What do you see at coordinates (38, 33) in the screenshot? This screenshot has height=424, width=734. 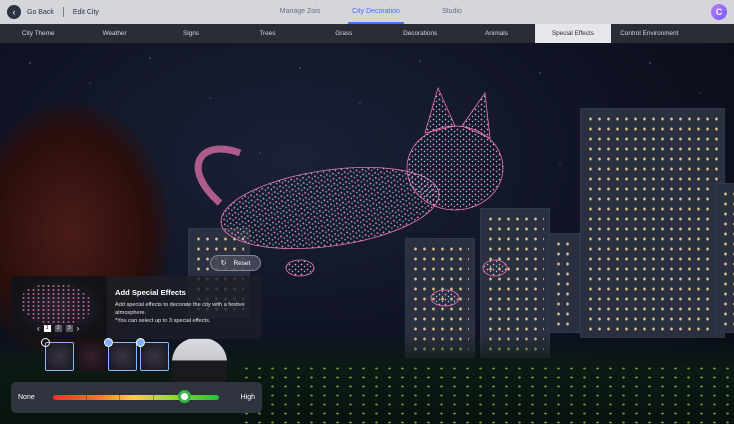 I see `category-city-theme: City Theme` at bounding box center [38, 33].